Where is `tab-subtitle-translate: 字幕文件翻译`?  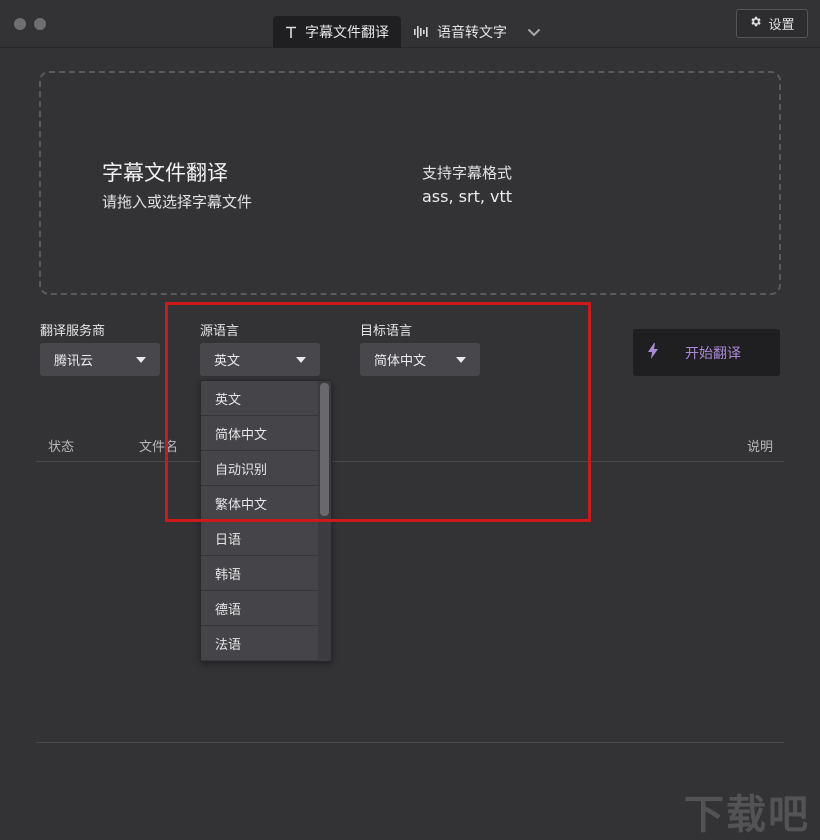
tab-subtitle-translate: 字幕文件翻译 is located at coordinates (337, 32).